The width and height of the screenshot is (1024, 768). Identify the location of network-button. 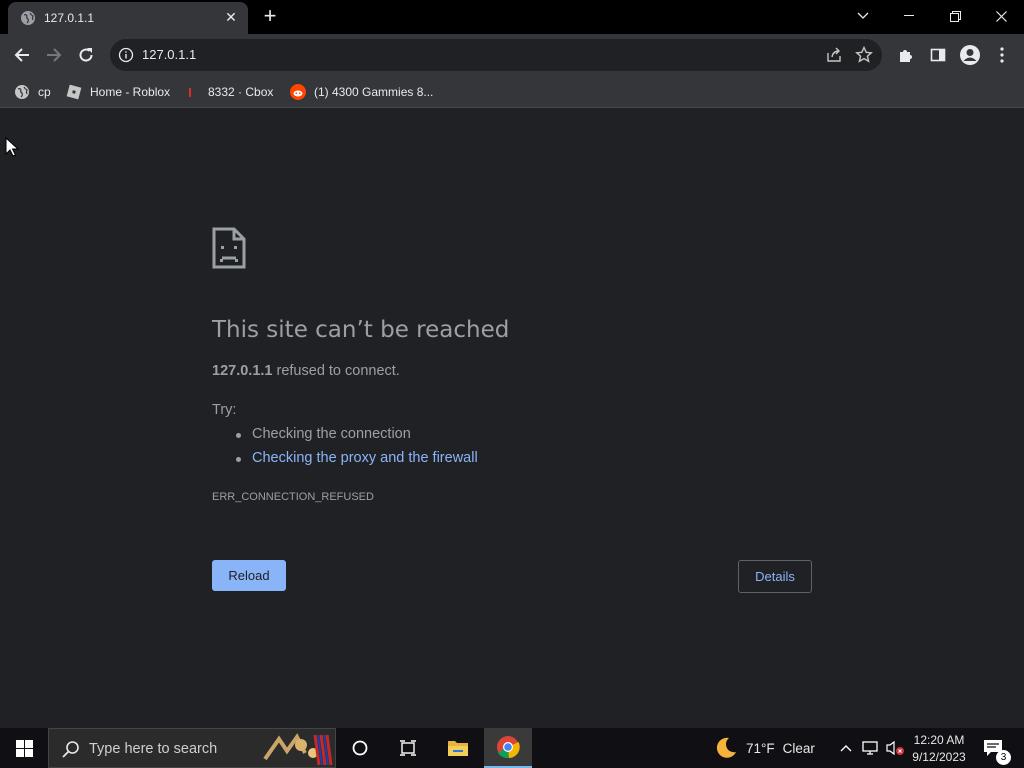
(871, 748).